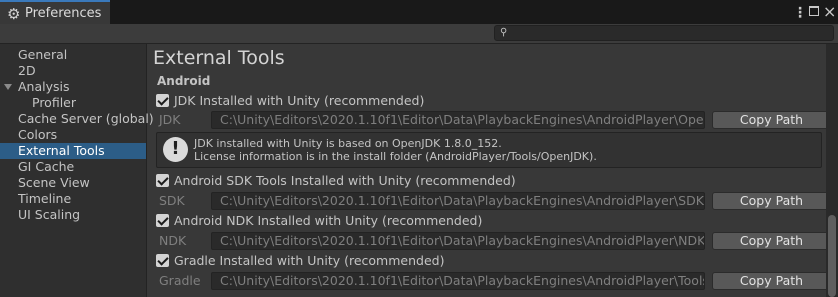  Describe the element at coordinates (771, 201) in the screenshot. I see `sdk-copy-path-button: Copy Path` at that location.